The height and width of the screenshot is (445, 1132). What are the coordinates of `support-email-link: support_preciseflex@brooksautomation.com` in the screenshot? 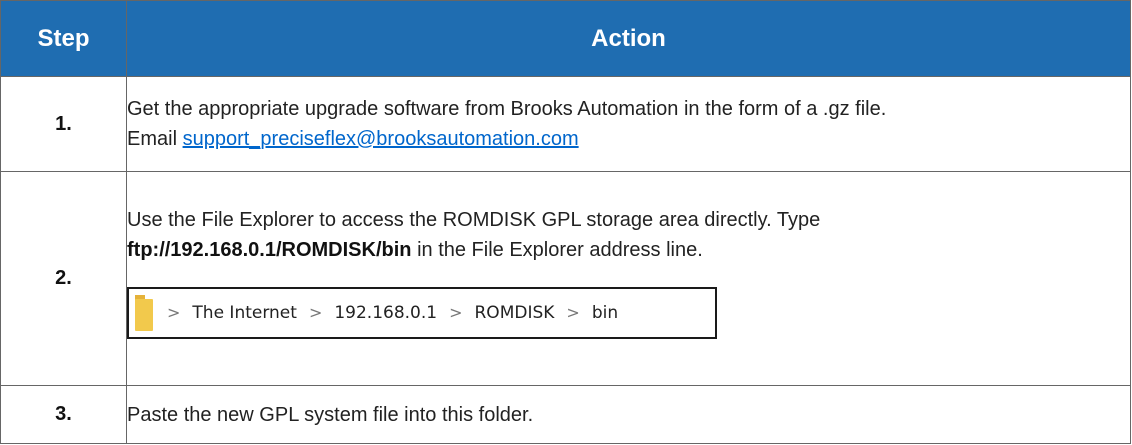 It's located at (381, 139).